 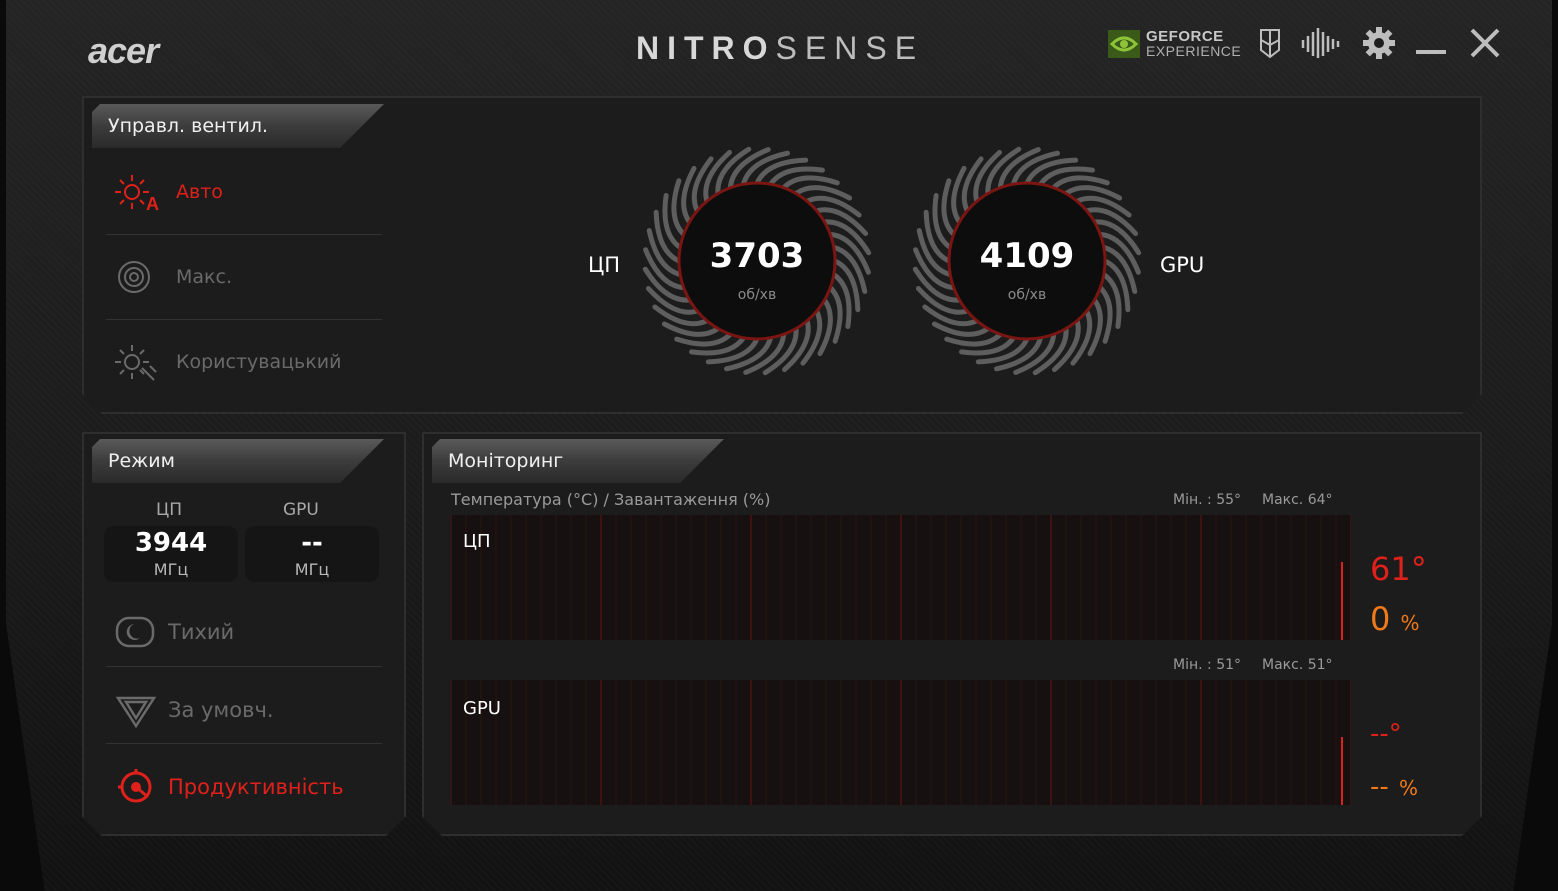 I want to click on mode-gpu-label: GPU, so click(x=301, y=510).